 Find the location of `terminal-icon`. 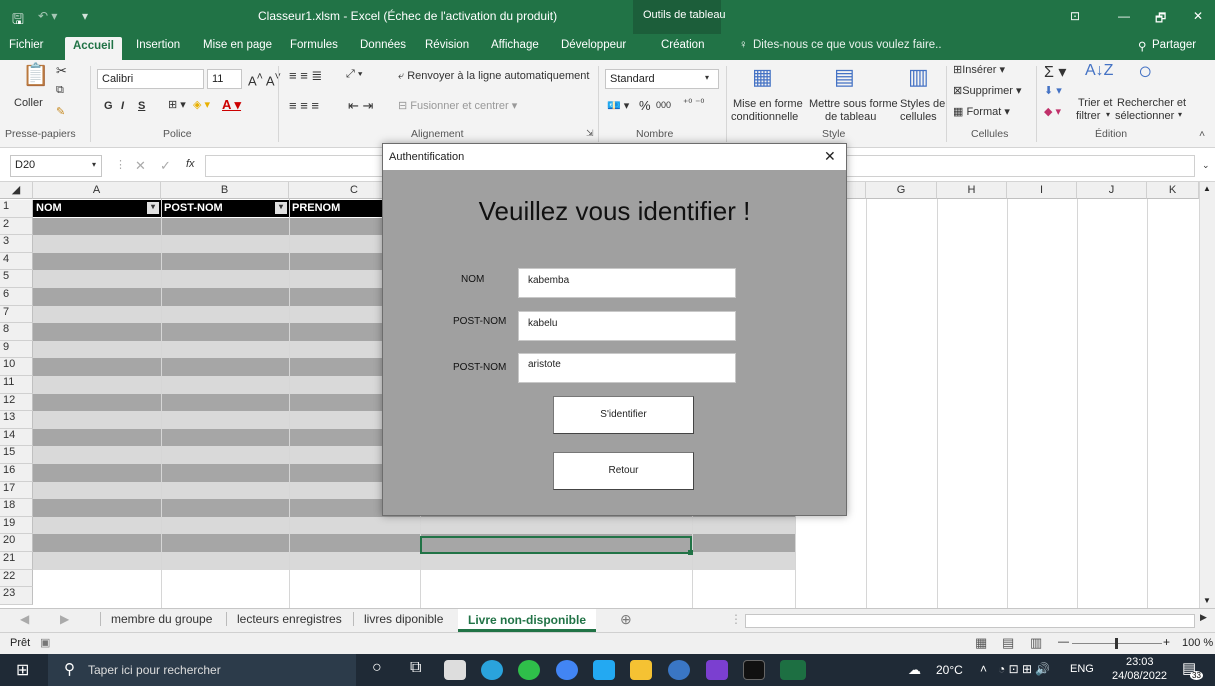

terminal-icon is located at coordinates (754, 670).